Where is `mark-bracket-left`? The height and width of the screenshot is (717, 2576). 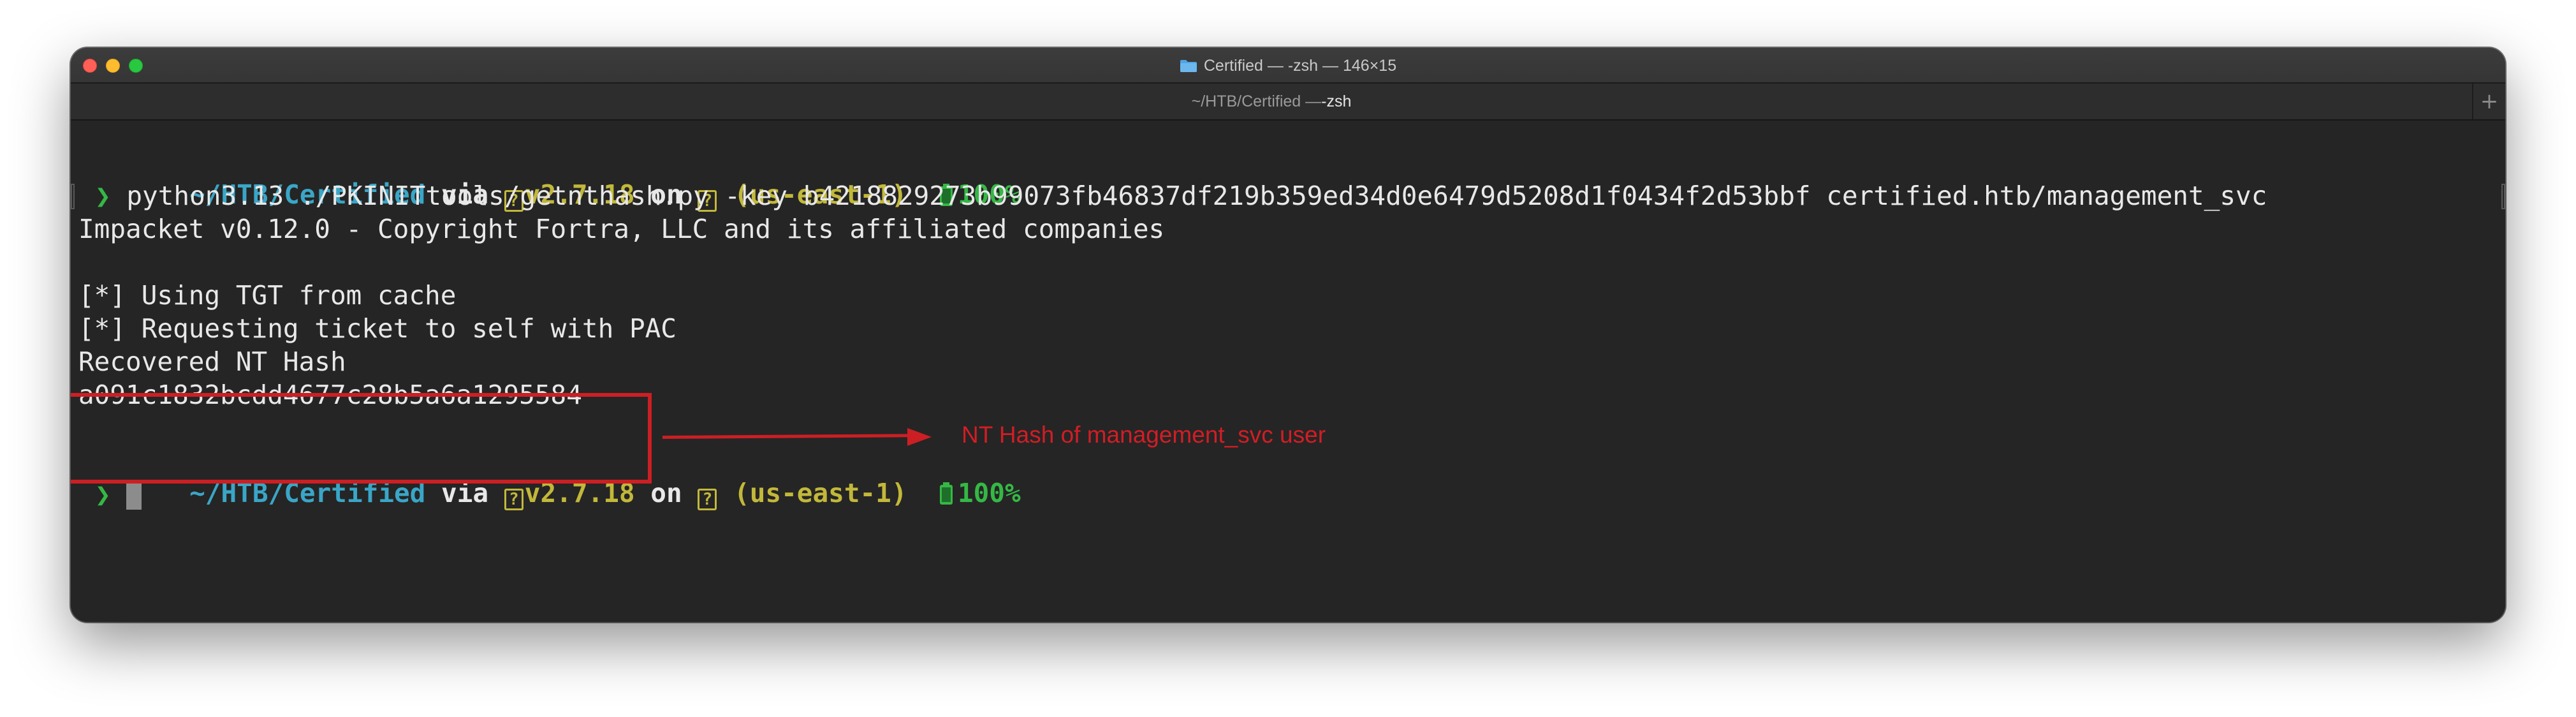 mark-bracket-left is located at coordinates (73, 196).